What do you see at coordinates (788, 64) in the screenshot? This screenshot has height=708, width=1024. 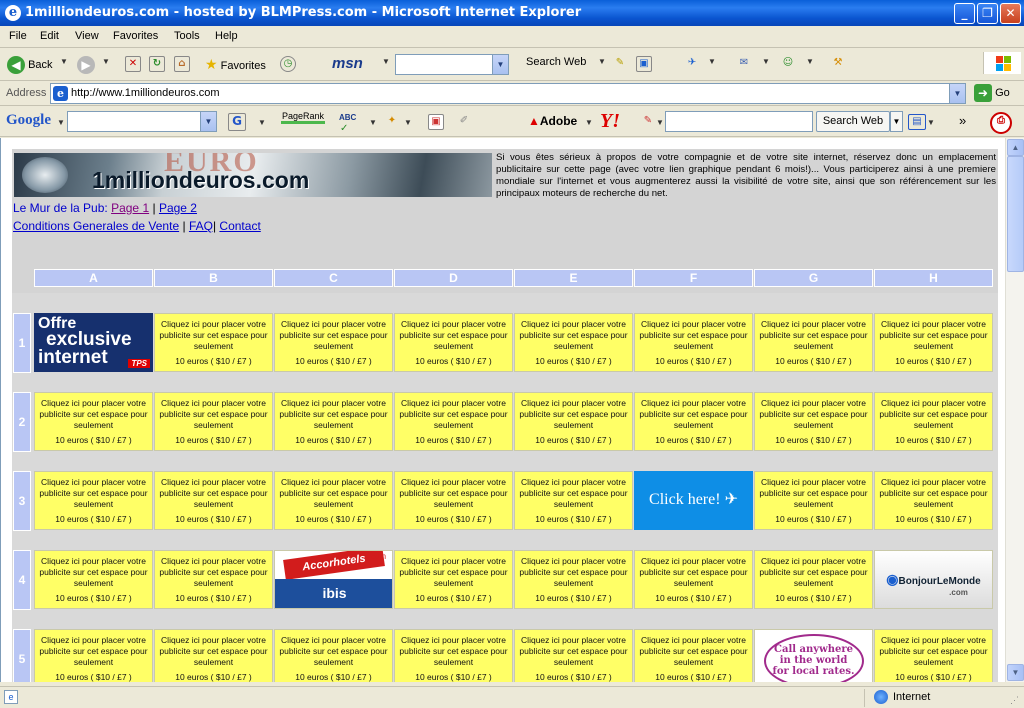 I see `messenger-icon: ☺` at bounding box center [788, 64].